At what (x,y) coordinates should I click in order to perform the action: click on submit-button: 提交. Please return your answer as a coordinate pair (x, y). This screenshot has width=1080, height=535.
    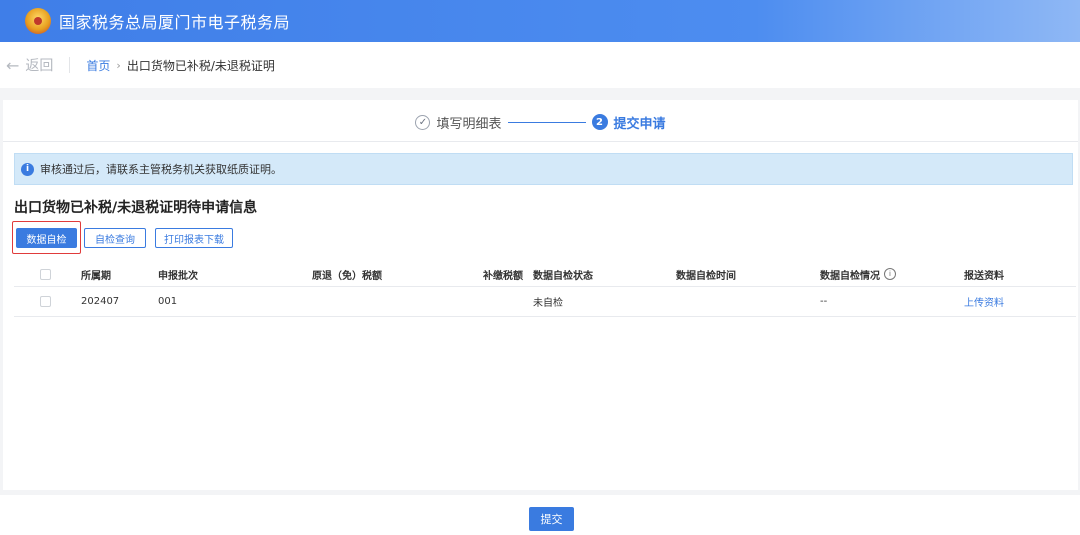
    Looking at the image, I should click on (551, 519).